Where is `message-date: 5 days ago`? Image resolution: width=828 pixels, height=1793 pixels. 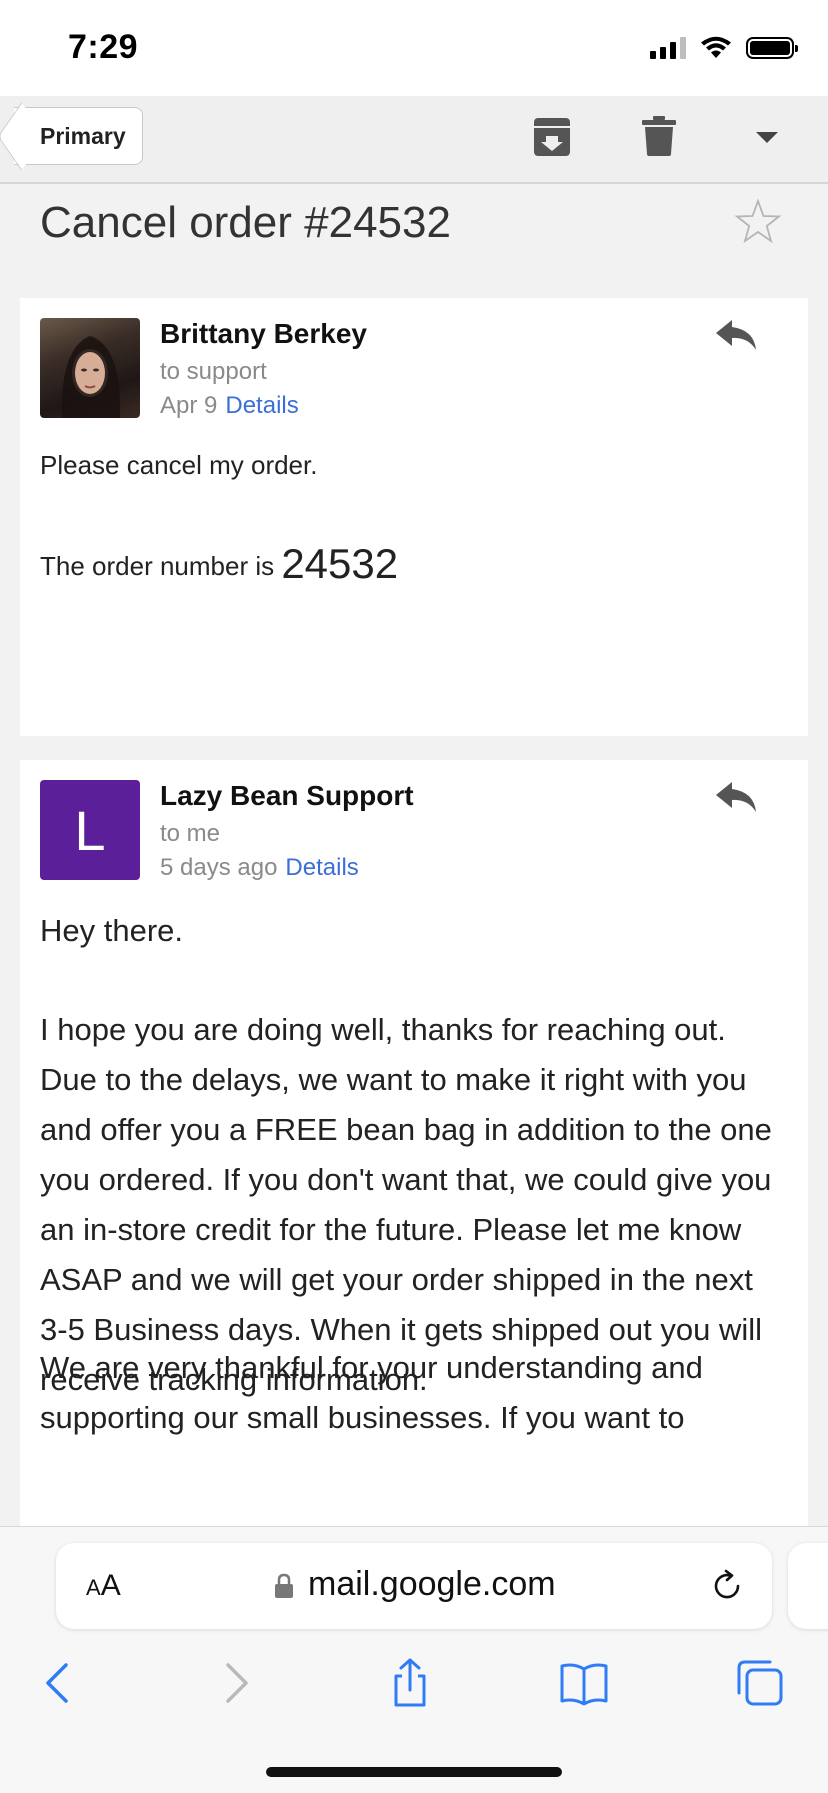 message-date: 5 days ago is located at coordinates (219, 867).